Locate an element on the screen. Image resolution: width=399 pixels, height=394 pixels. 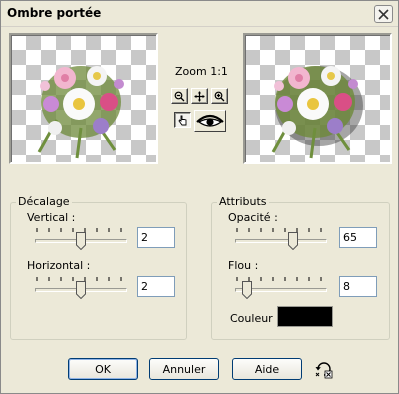
opacity-value-field: 65 is located at coordinates (358, 237).